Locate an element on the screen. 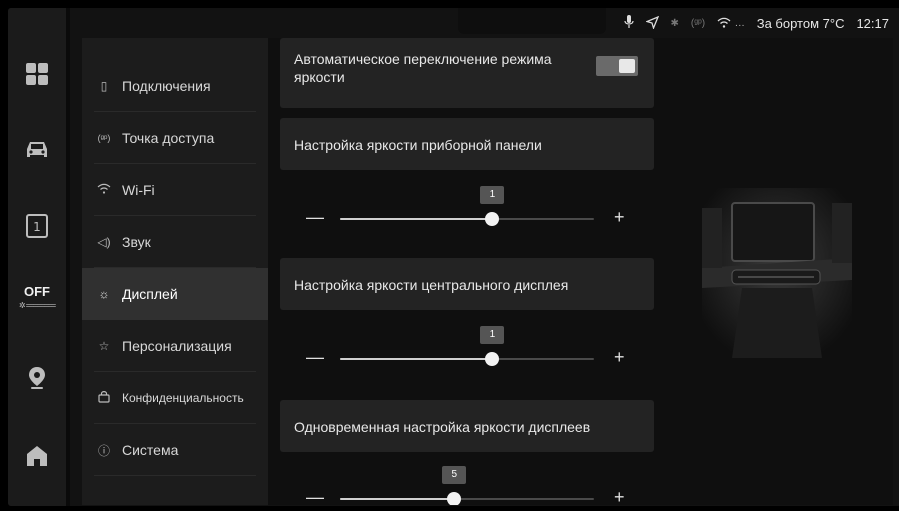  climate-off: OFF ✲ ======== is located at coordinates (37, 297).